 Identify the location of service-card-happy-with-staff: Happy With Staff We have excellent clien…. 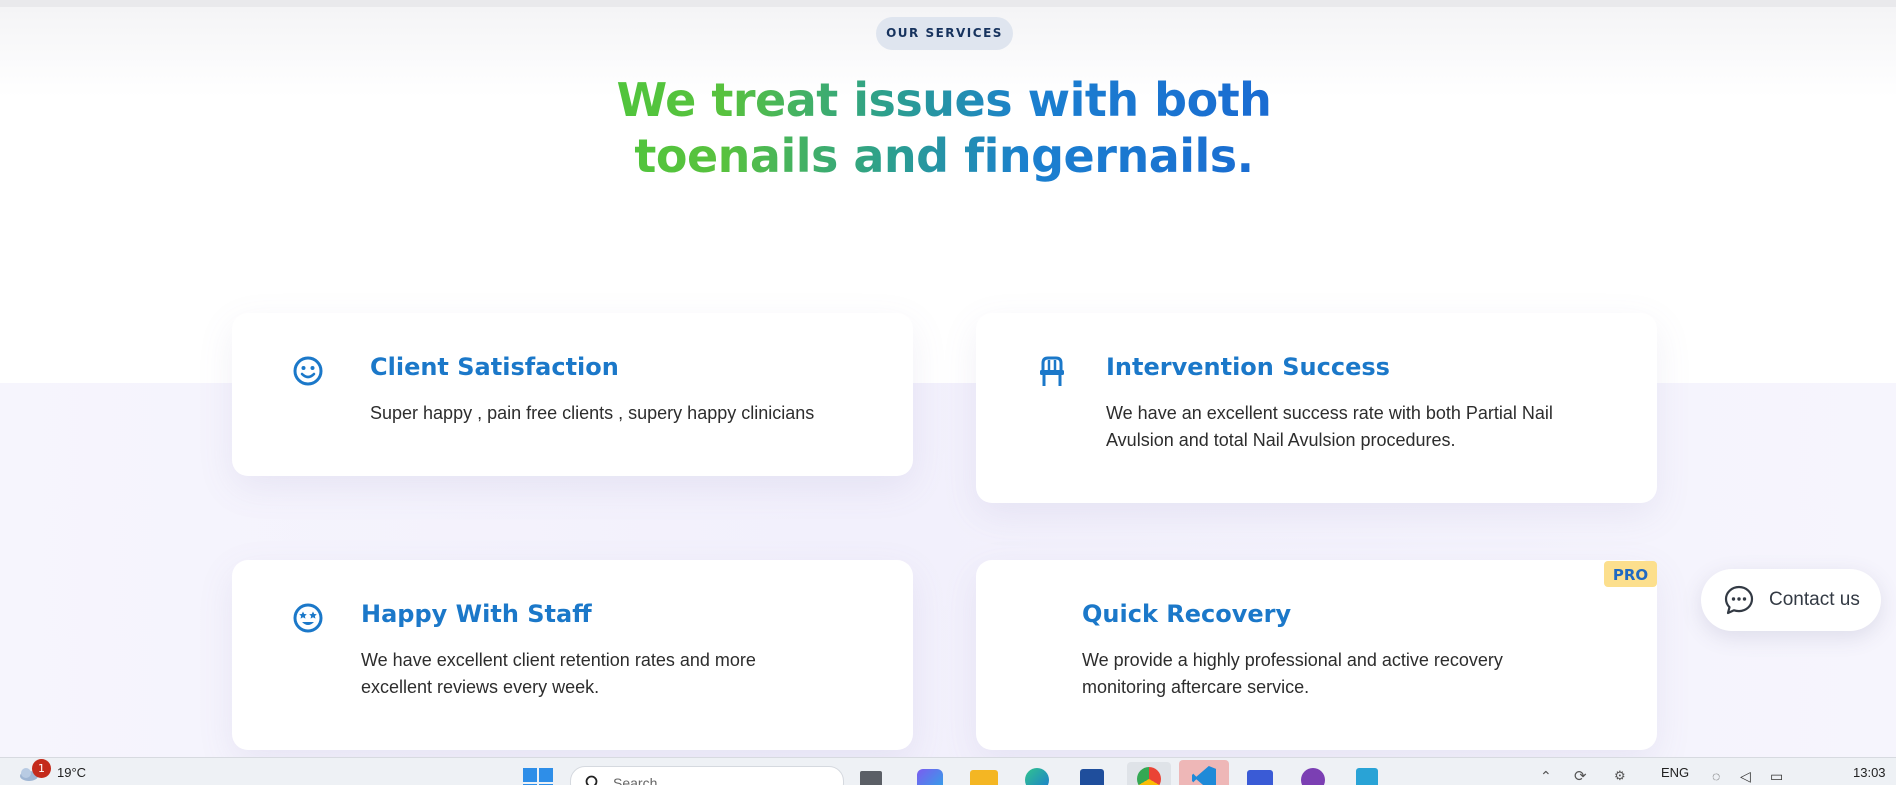
(572, 655).